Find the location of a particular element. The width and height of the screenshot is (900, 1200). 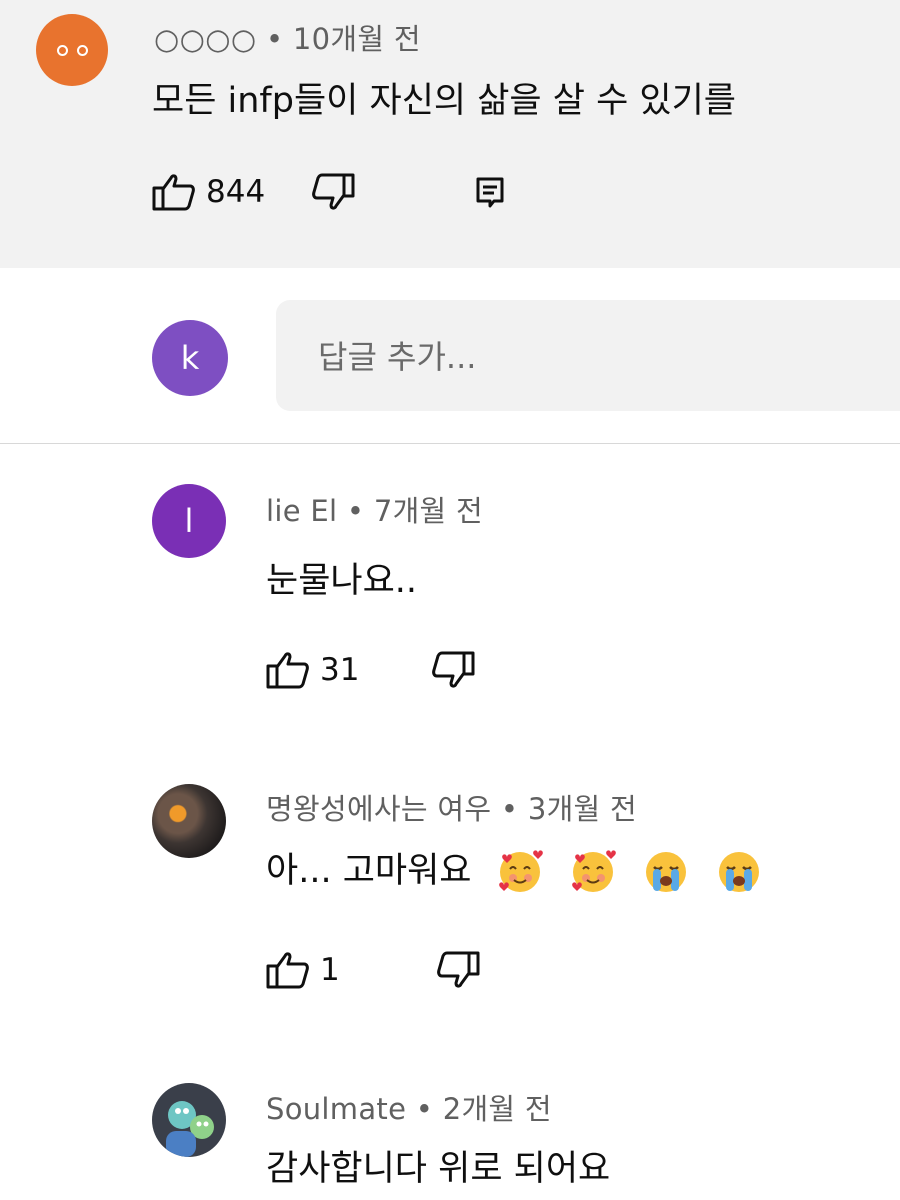

comment-time: 10개월 전 is located at coordinates (357, 39).